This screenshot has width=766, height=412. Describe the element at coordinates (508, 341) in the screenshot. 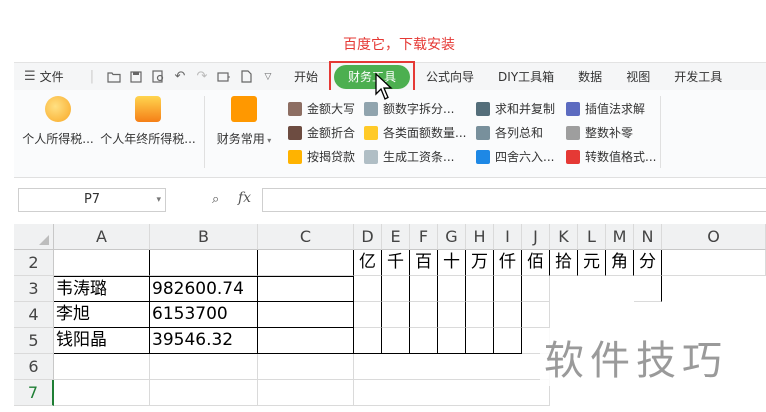

I see `cell-i5` at that location.